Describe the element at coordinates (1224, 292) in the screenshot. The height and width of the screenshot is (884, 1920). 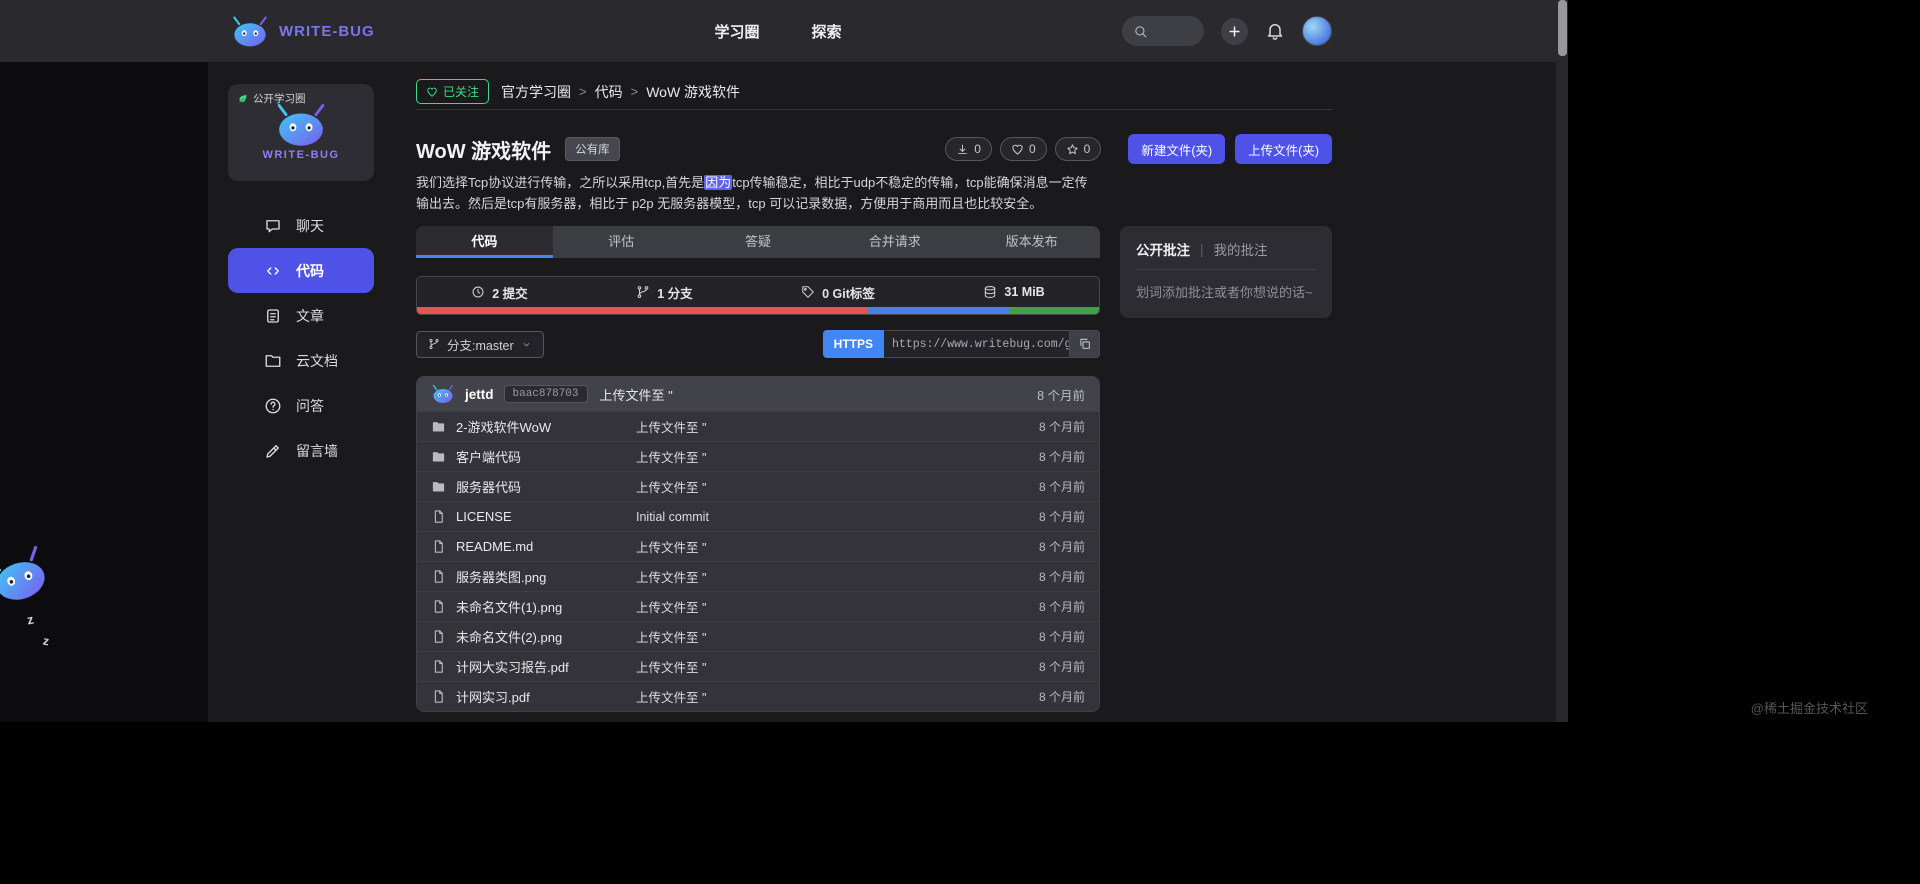
I see `annotation-placeholder: 划词添加批注或者你想说的话~` at that location.